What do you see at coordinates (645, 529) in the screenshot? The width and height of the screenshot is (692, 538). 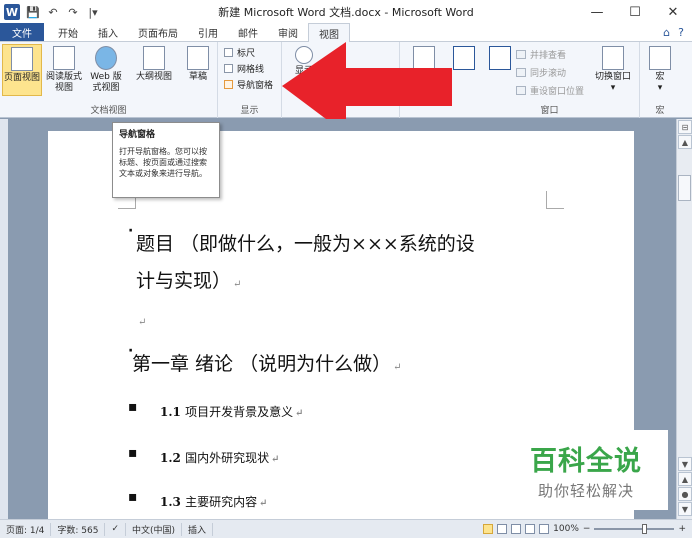 I see `zoom-slider-thumb` at bounding box center [645, 529].